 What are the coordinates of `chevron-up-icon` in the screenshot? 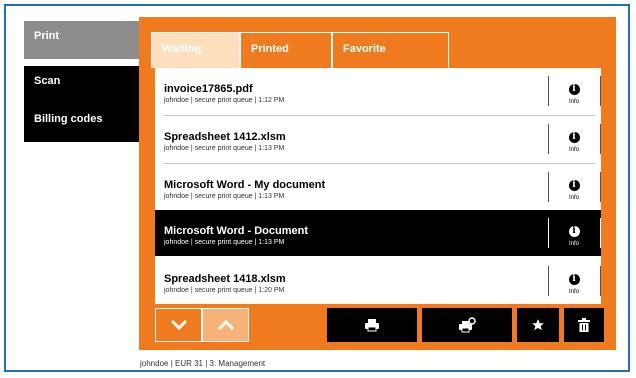 It's located at (225, 325).